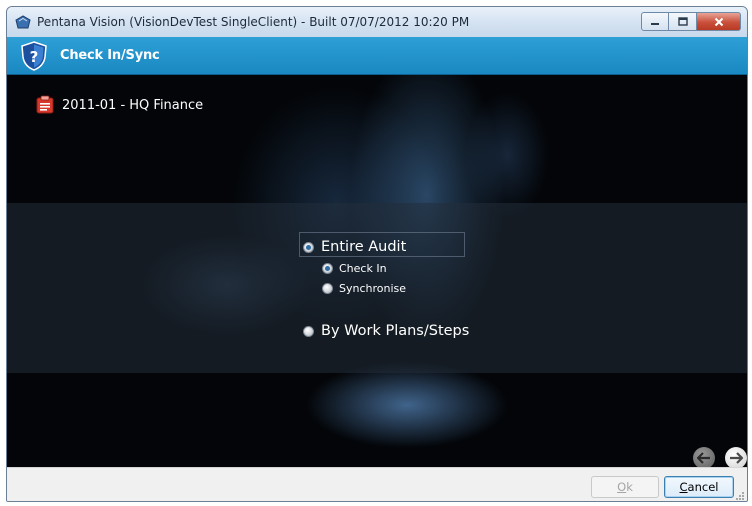  What do you see at coordinates (363, 247) in the screenshot?
I see `entire-audit-label: Entire Audit` at bounding box center [363, 247].